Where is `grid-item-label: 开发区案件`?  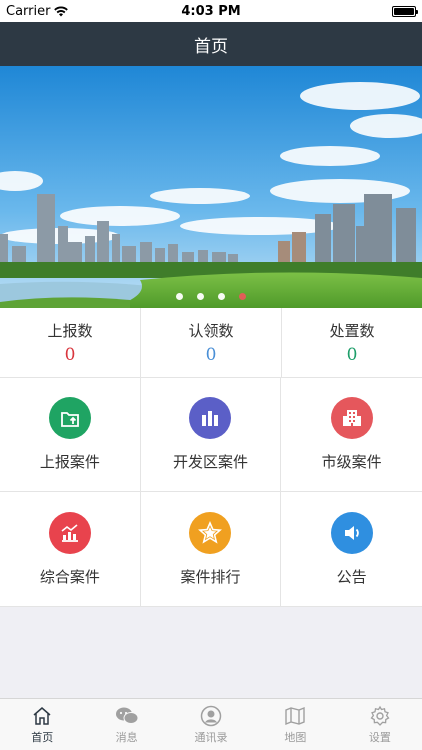
grid-item-label: 开发区案件 is located at coordinates (210, 462).